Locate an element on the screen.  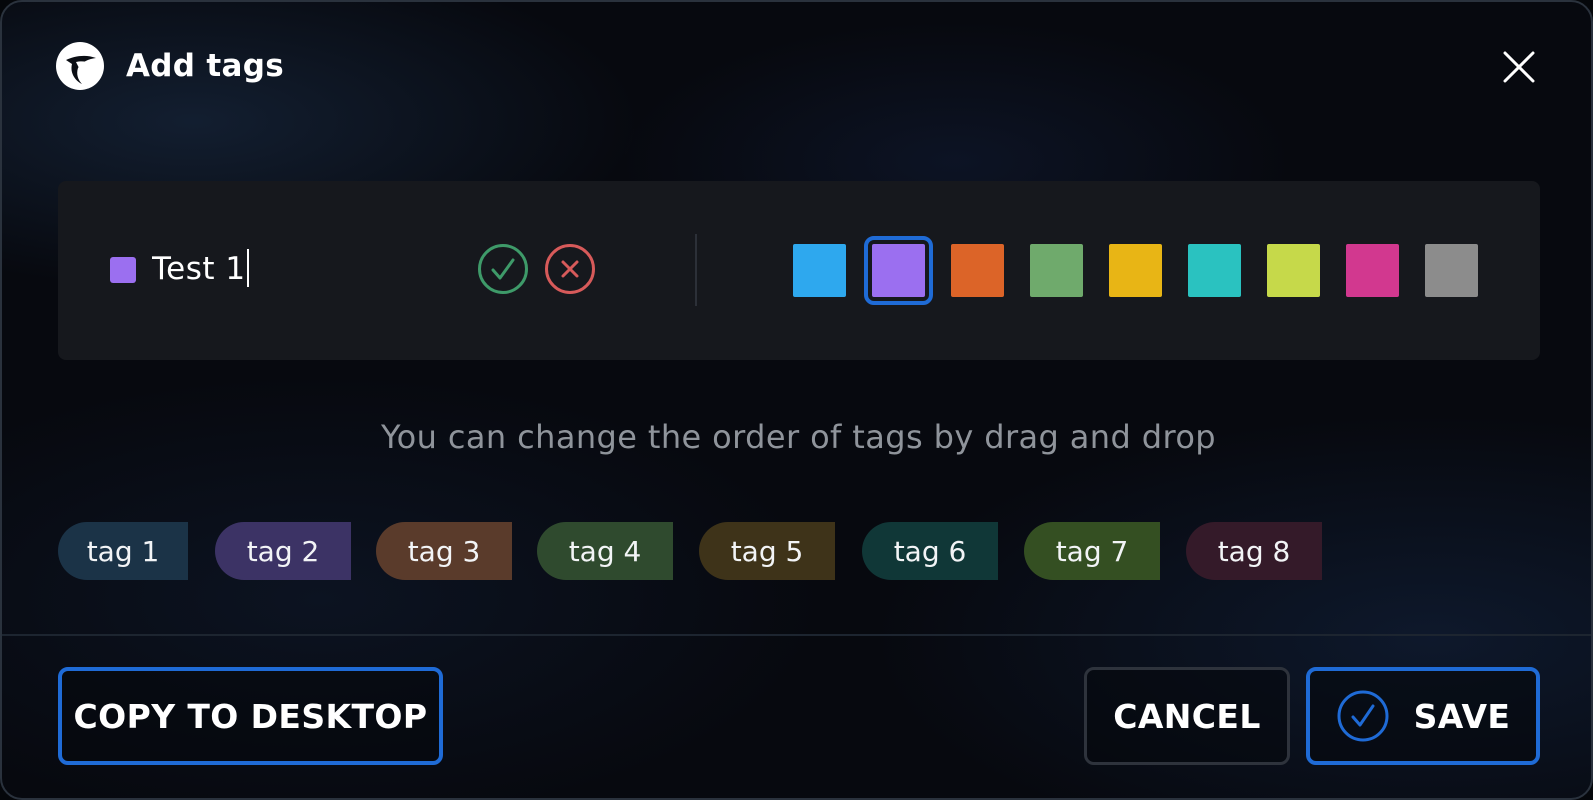
save-button: SAVE is located at coordinates (1423, 716).